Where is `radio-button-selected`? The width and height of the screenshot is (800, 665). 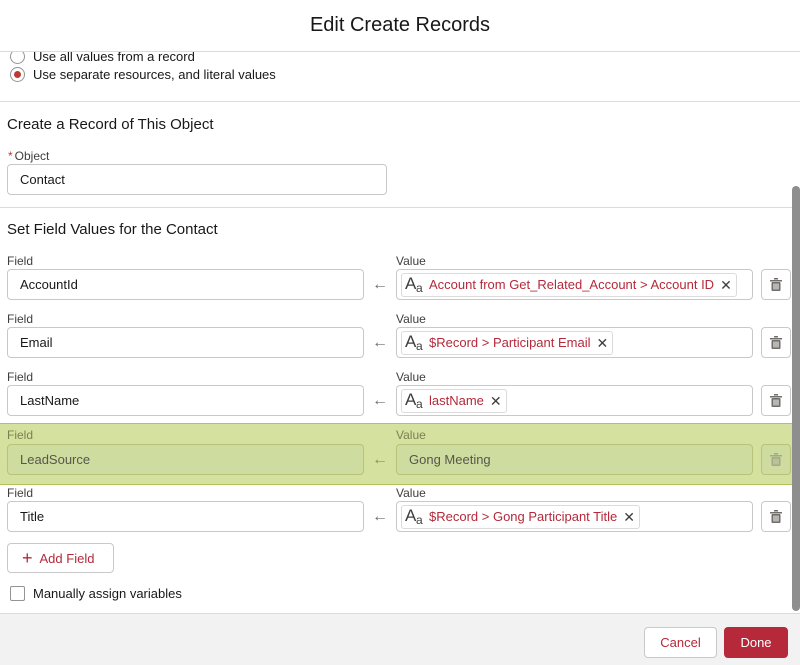
radio-button-selected is located at coordinates (17, 74).